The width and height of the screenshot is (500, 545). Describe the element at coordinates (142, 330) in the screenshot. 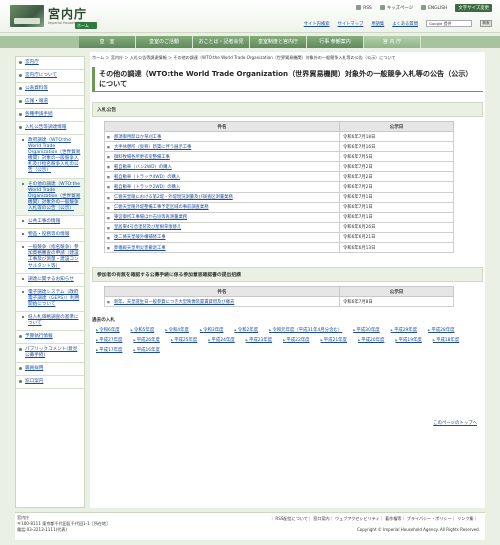

I see `past-year-link: 令和5年度` at that location.